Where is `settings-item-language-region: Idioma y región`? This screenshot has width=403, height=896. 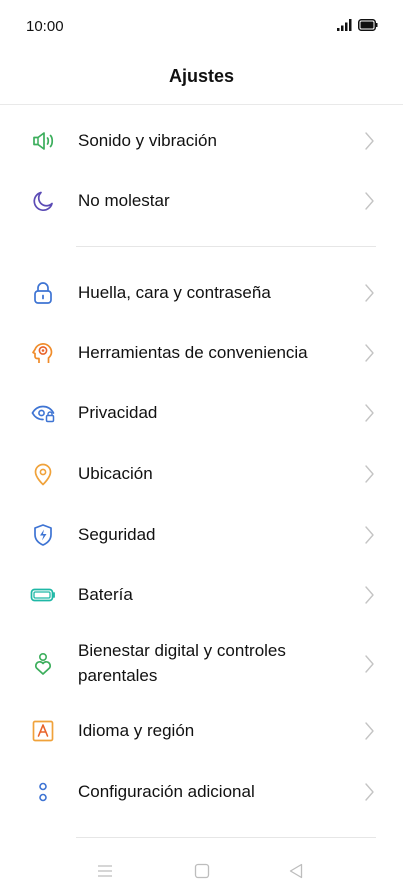 settings-item-language-region: Idioma y región is located at coordinates (201, 731).